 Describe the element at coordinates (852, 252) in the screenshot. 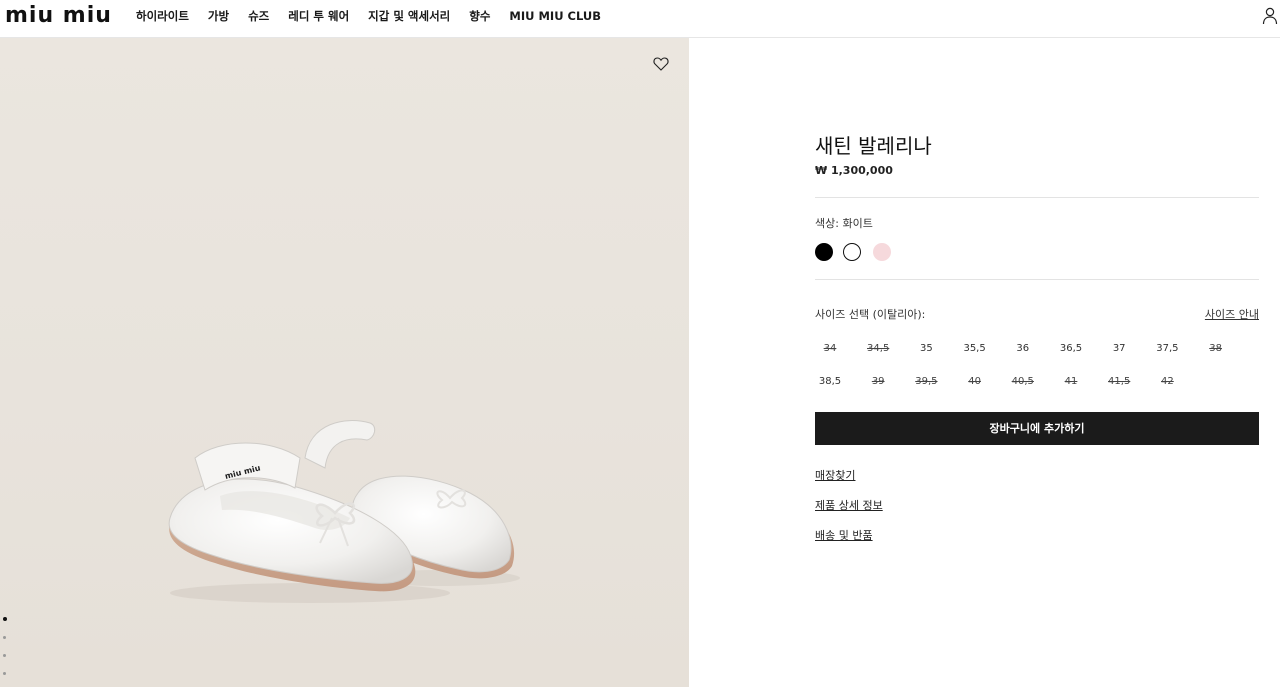

I see `color-swatch-white` at that location.